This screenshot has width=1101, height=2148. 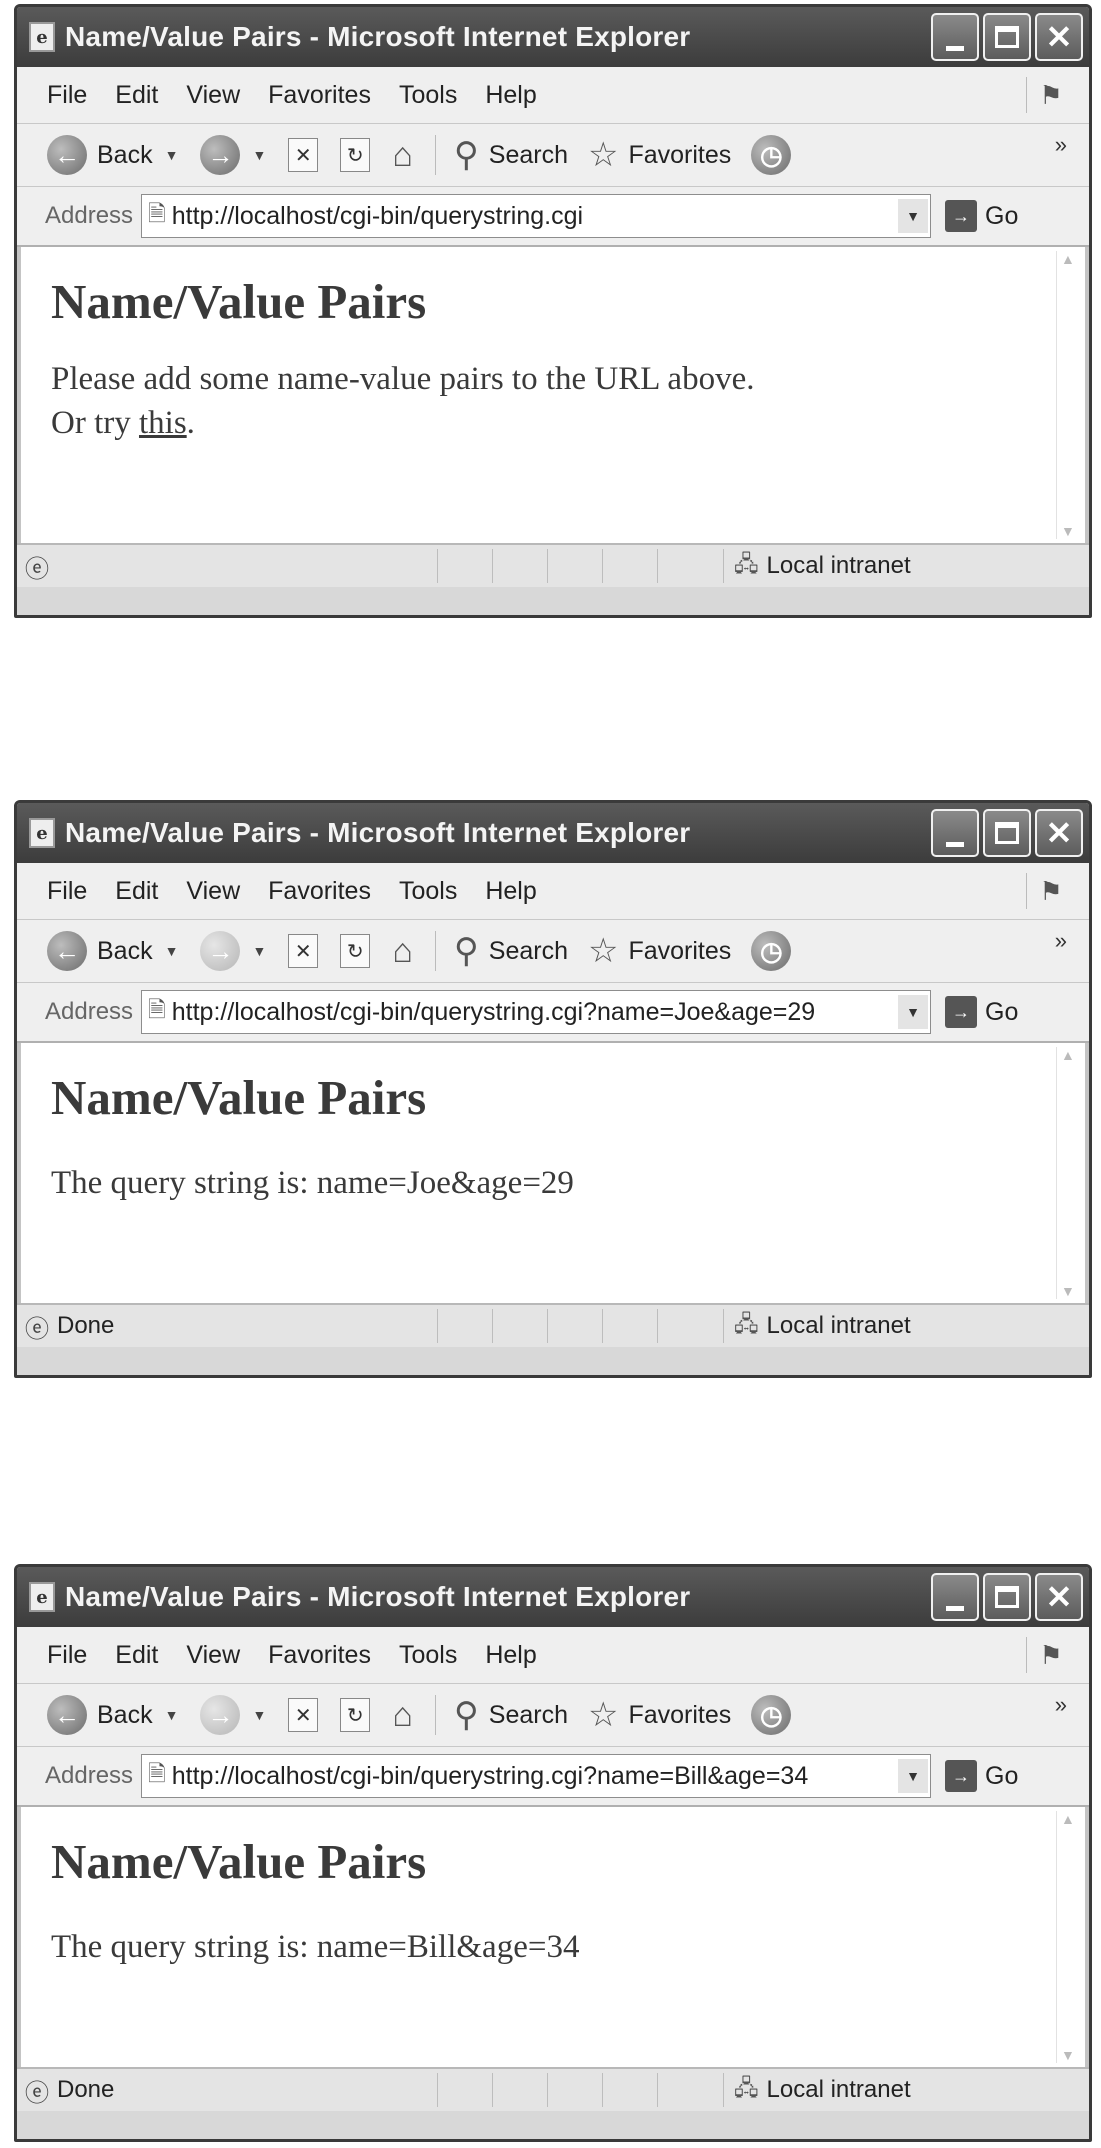 What do you see at coordinates (522, 216) in the screenshot?
I see `address-url: http://localhost/cgi-bin/querystring.cgi` at bounding box center [522, 216].